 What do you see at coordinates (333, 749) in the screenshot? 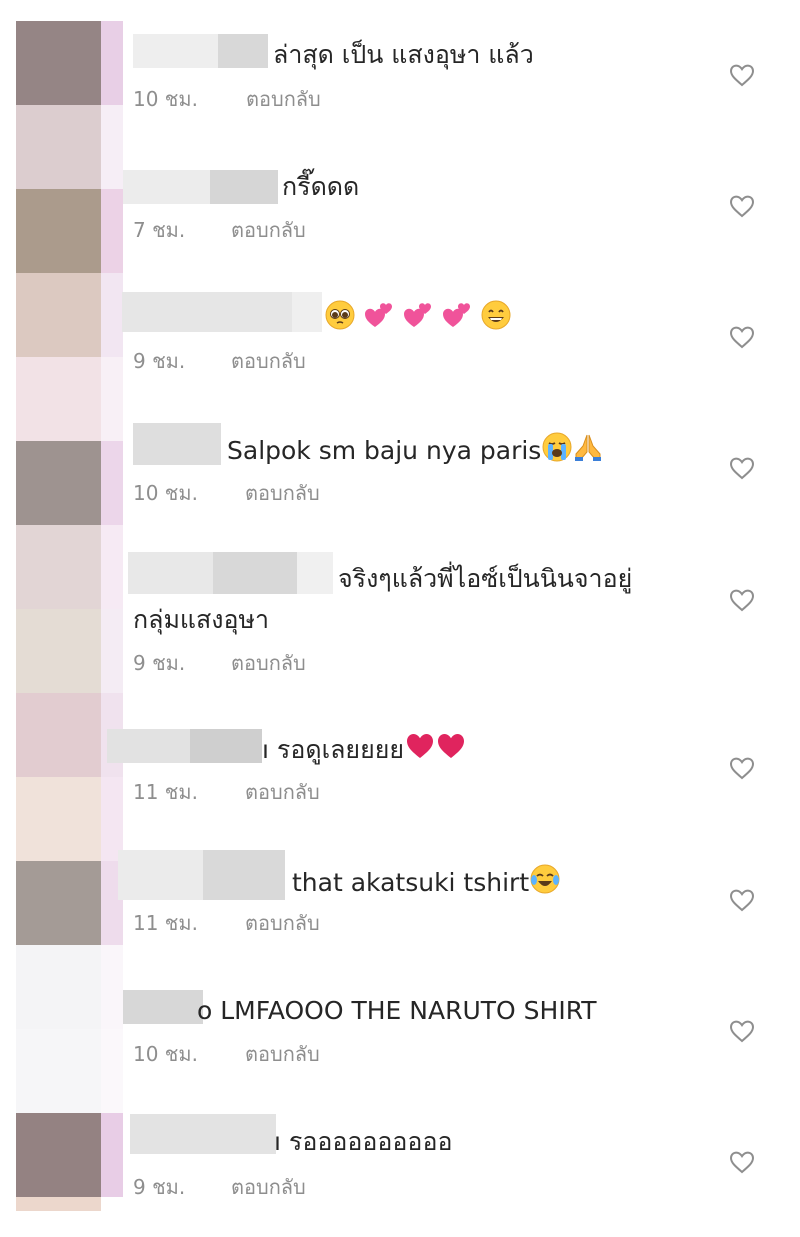
I see `comment-text-body: ı รอดูเลยยยย` at bounding box center [333, 749].